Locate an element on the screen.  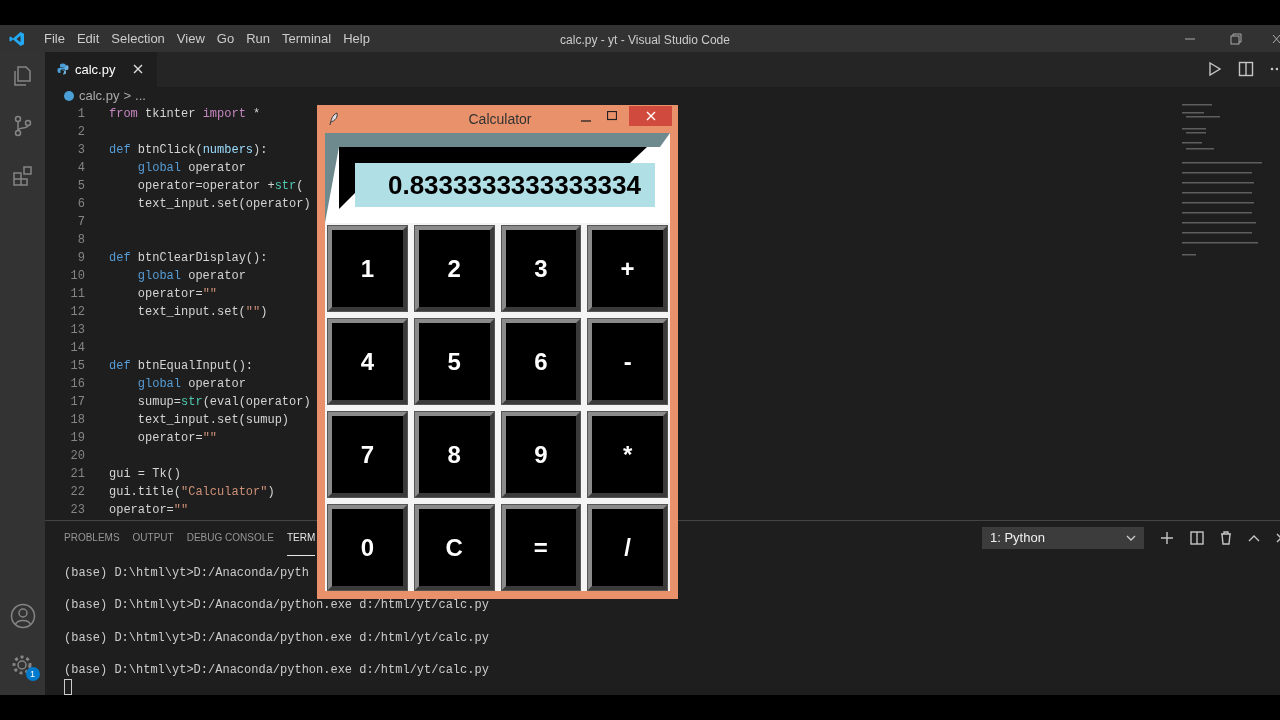
notification-badge: 1 is located at coordinates (32, 674).